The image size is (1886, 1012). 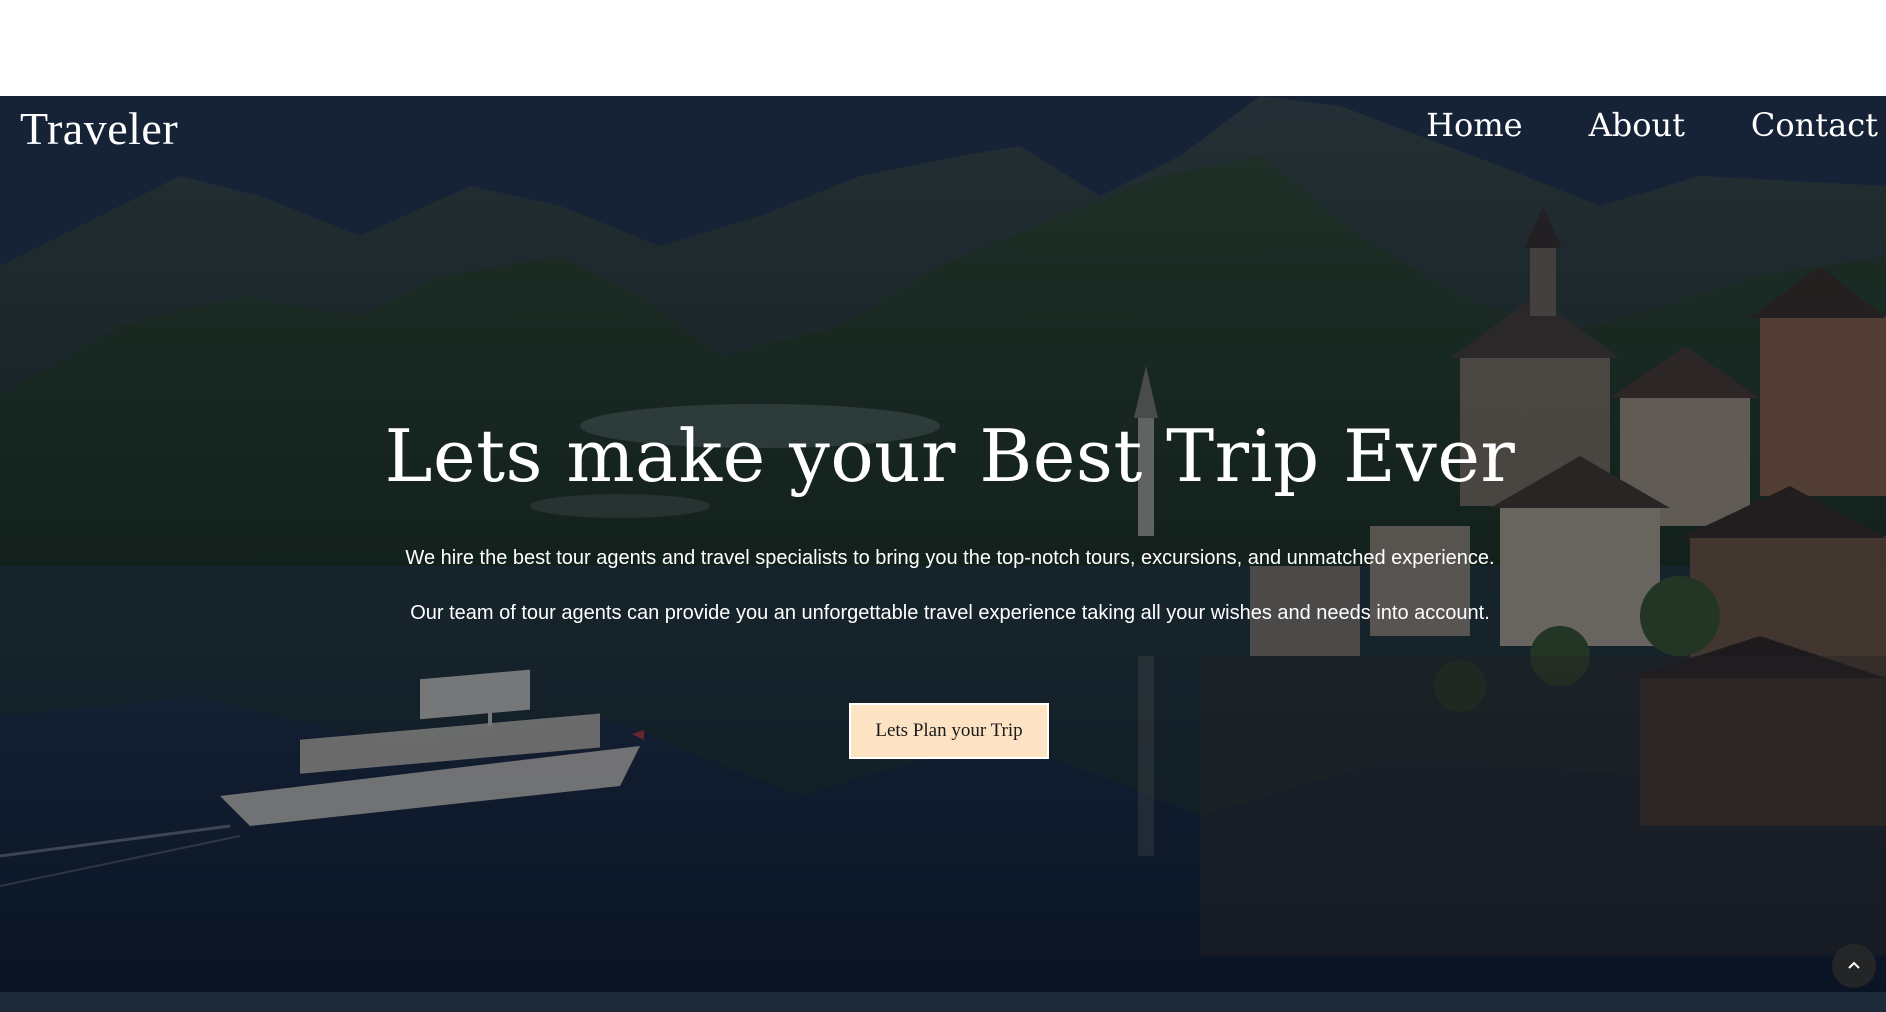 What do you see at coordinates (99, 128) in the screenshot?
I see `site-logo: Traveler` at bounding box center [99, 128].